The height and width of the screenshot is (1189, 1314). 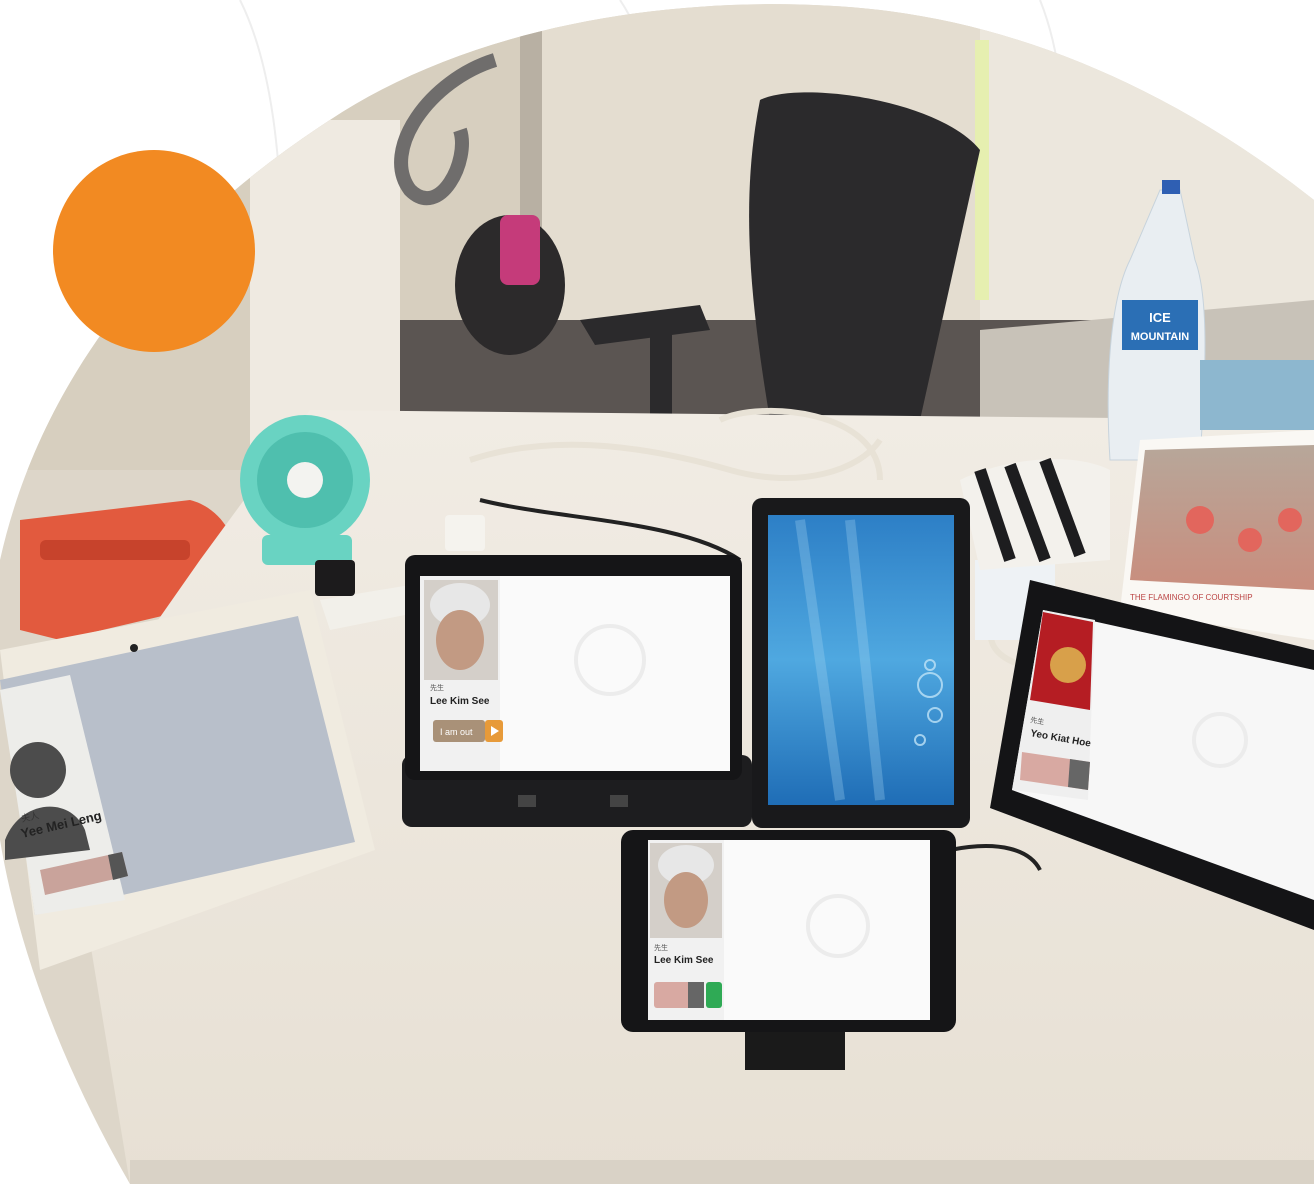 I want to click on bottle-brand-line2: MOUNTAIN, so click(x=1160, y=337).